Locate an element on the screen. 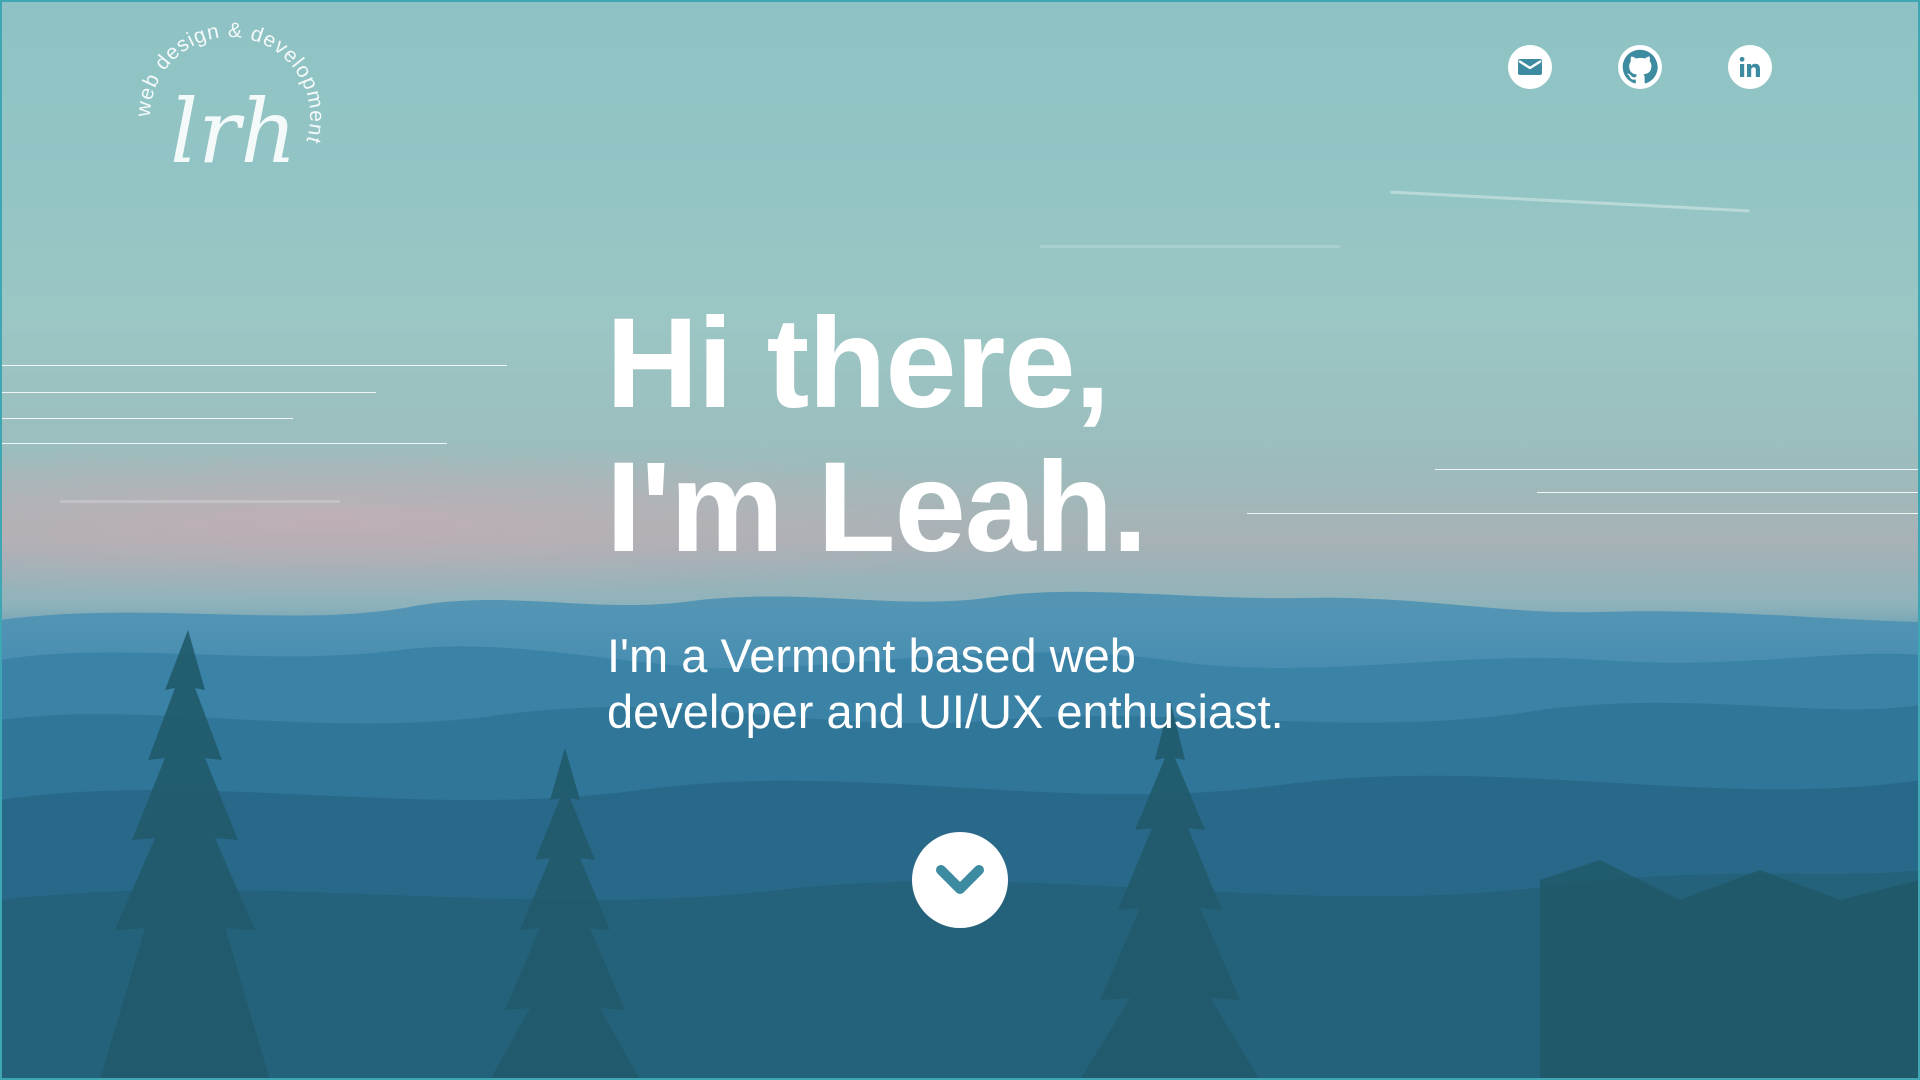 This screenshot has height=1080, width=1920. email-link is located at coordinates (1530, 67).